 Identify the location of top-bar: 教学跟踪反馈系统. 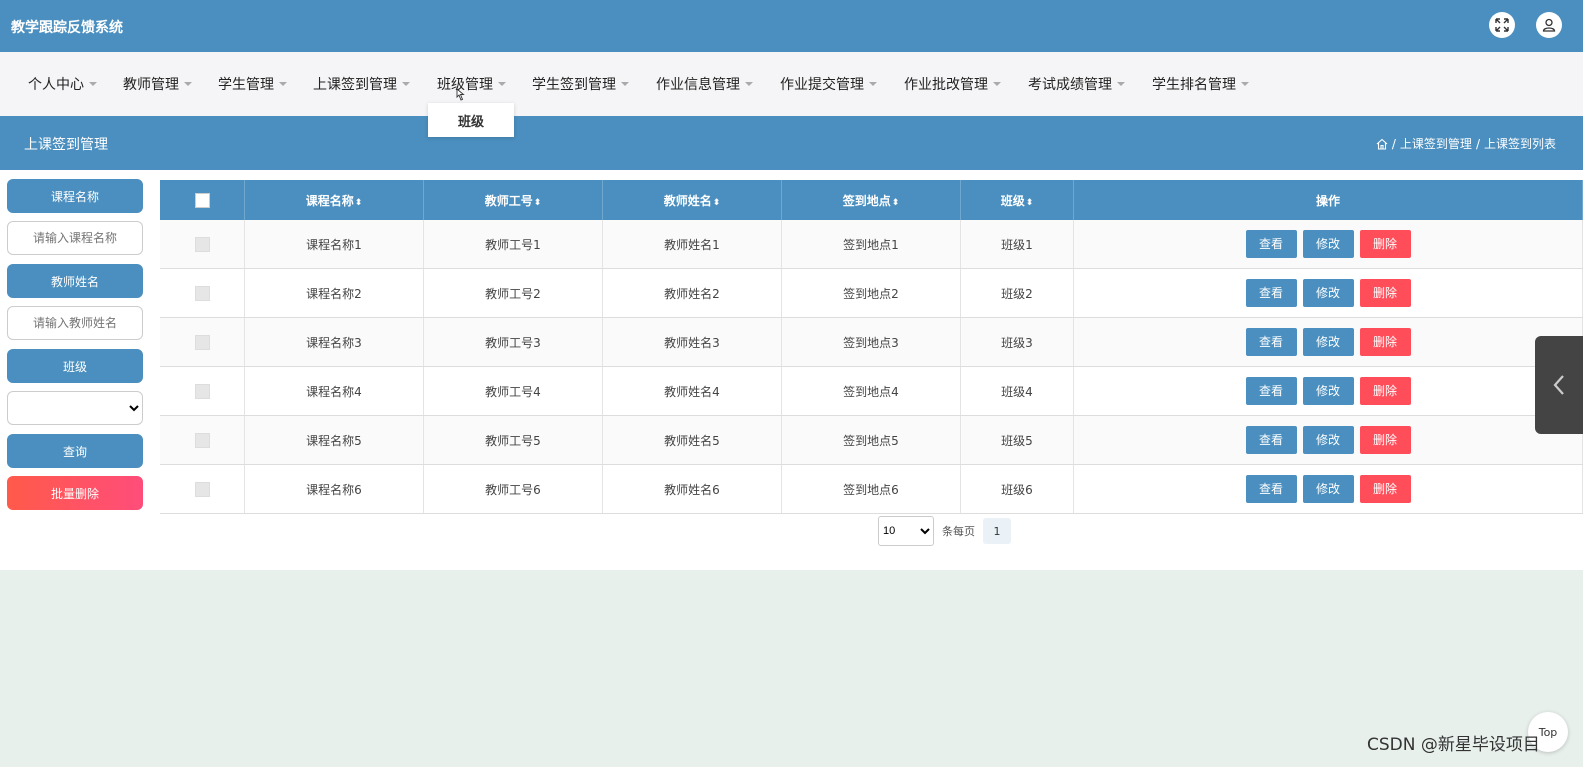
(791, 26).